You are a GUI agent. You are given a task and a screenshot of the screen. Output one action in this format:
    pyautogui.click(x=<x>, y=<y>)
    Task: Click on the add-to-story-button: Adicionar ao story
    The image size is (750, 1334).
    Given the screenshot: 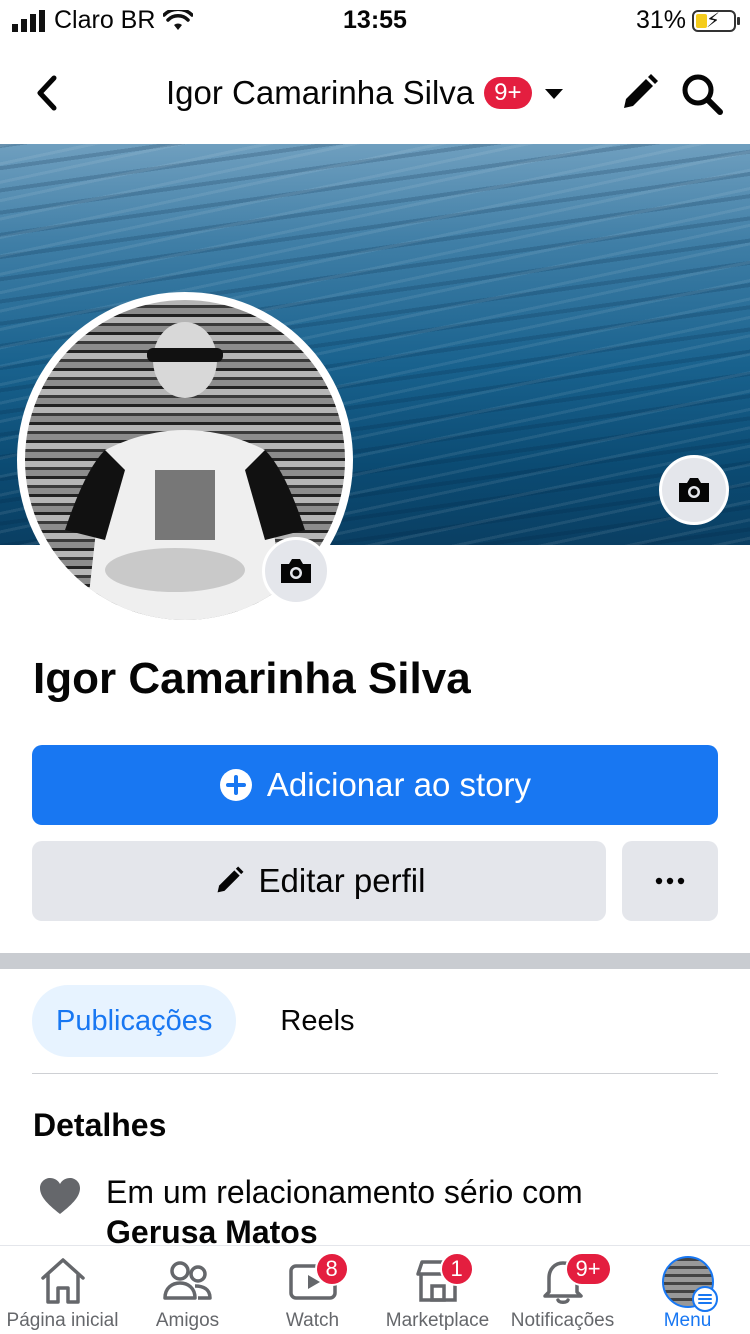 What is the action you would take?
    pyautogui.click(x=375, y=785)
    